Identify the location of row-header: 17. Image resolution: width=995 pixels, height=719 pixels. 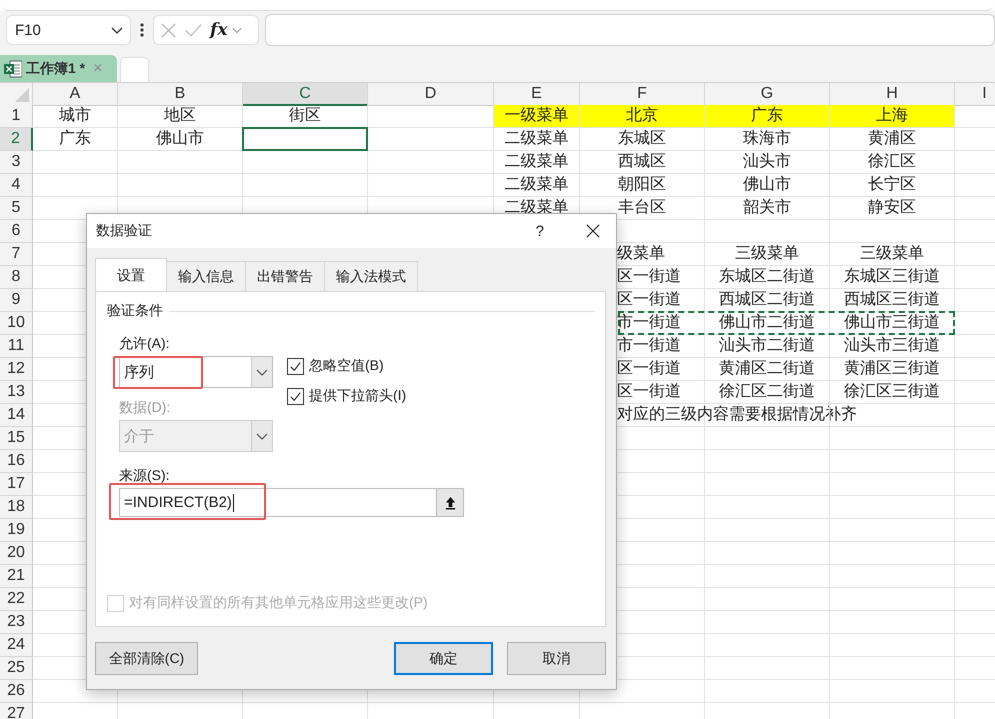
(16, 484).